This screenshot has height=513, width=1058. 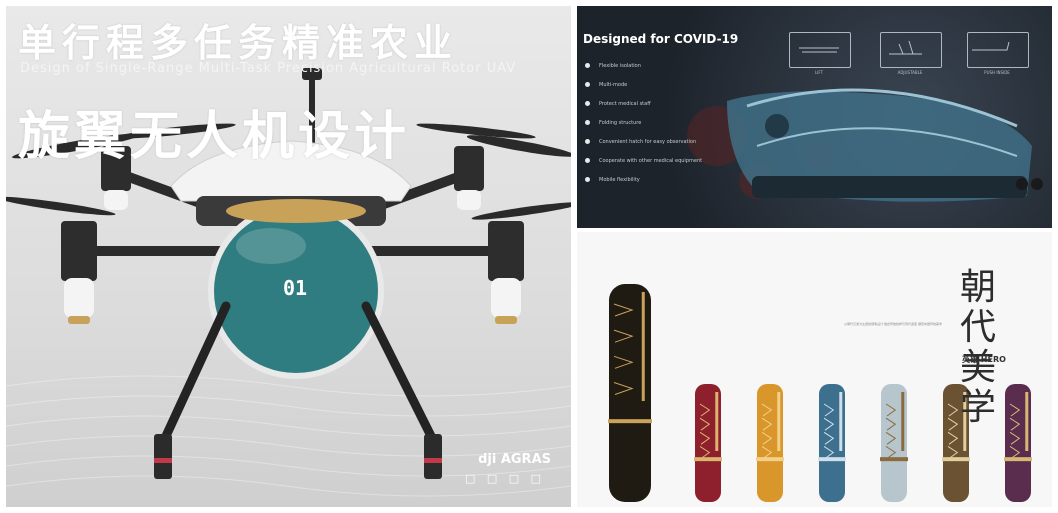 I want to click on feature-item: Protect medical staff, so click(x=643, y=103).